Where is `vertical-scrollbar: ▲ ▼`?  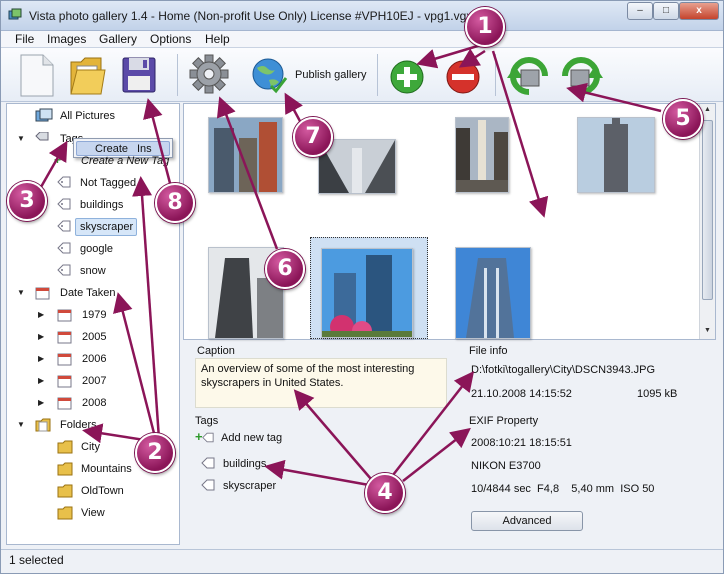 vertical-scrollbar: ▲ ▼ is located at coordinates (707, 221).